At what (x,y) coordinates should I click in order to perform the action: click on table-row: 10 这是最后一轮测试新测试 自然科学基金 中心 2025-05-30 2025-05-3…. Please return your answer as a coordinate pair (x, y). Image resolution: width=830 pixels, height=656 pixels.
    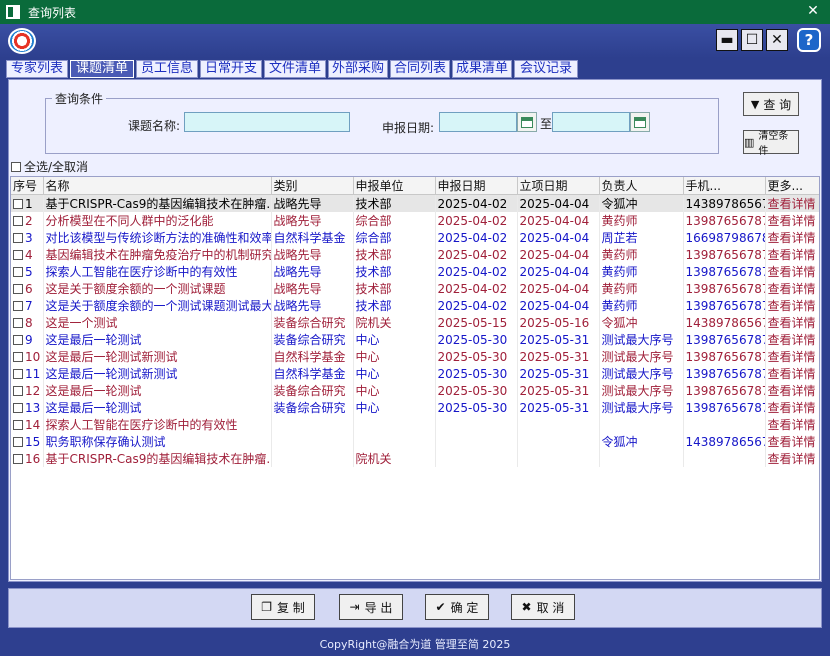
    Looking at the image, I should click on (415, 356).